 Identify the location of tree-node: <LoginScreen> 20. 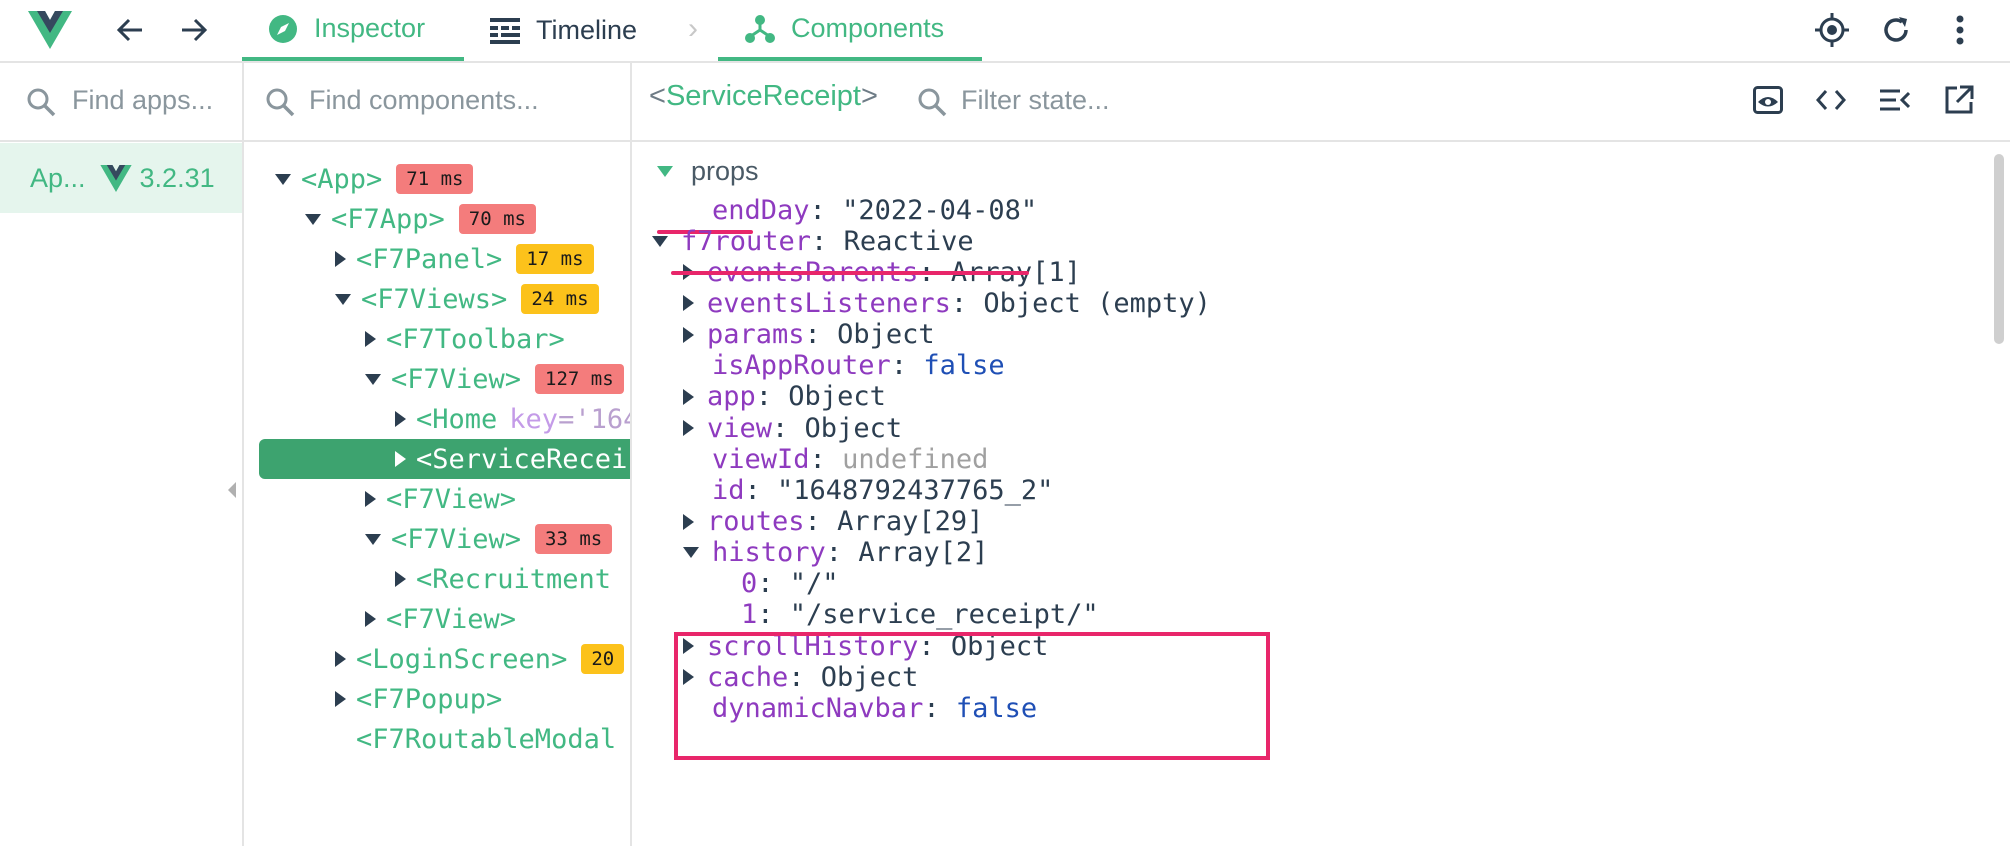
(480, 659).